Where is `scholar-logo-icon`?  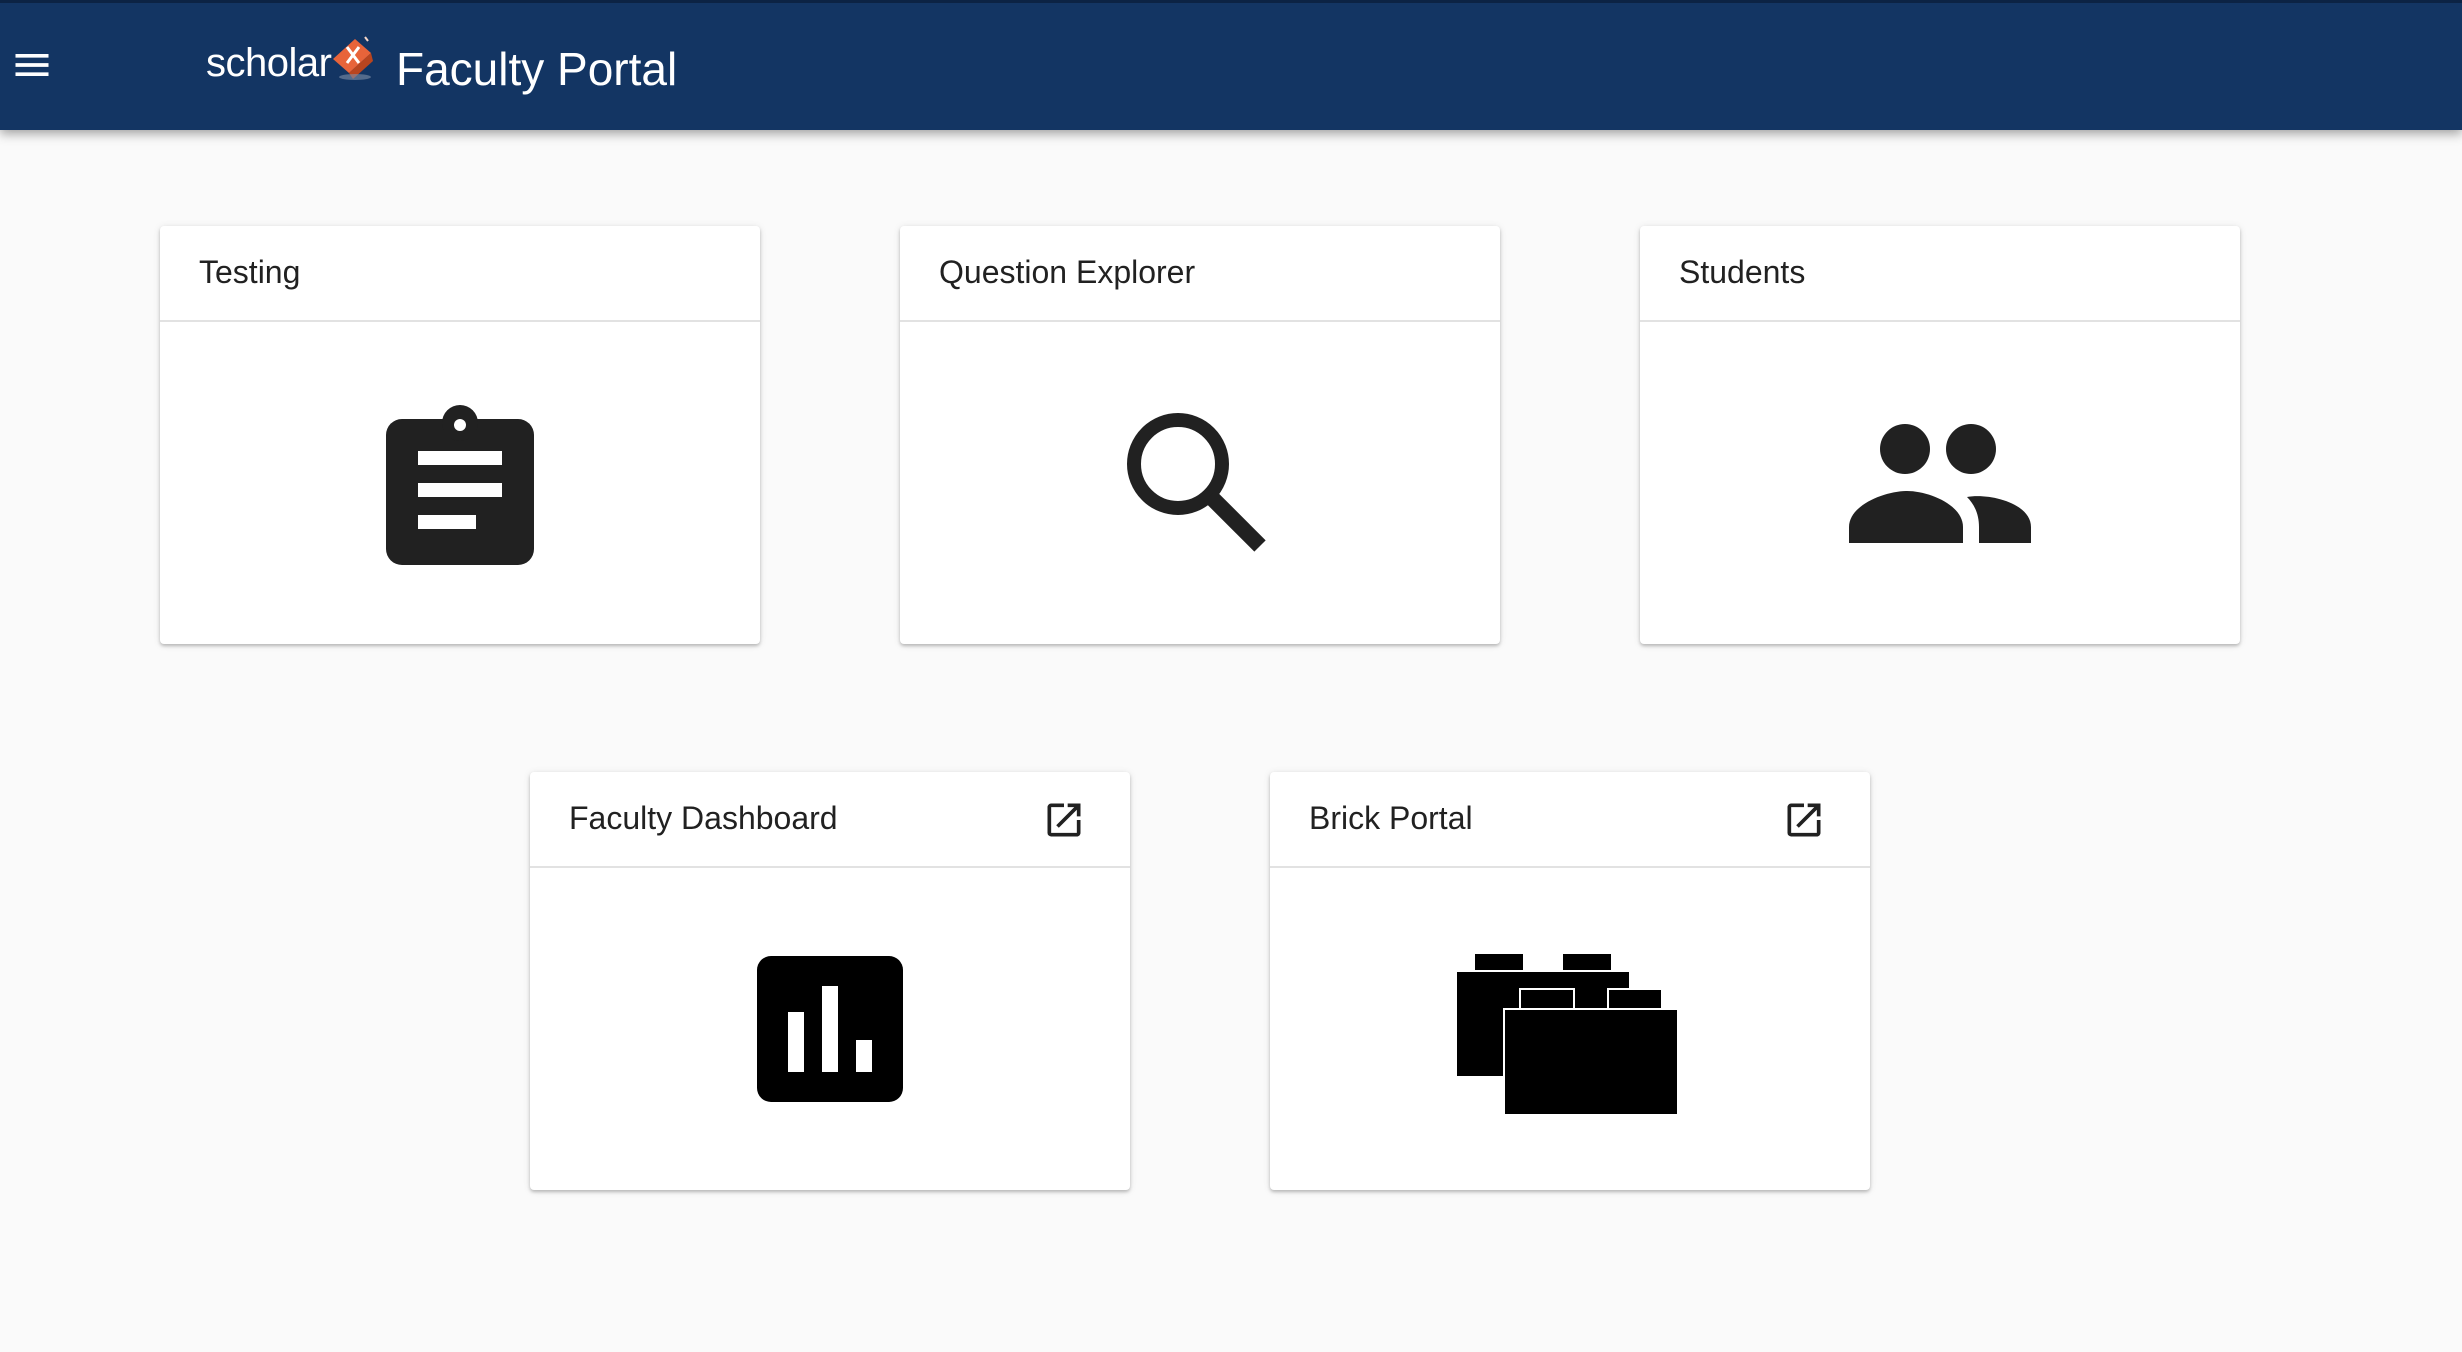 scholar-logo-icon is located at coordinates (353, 58).